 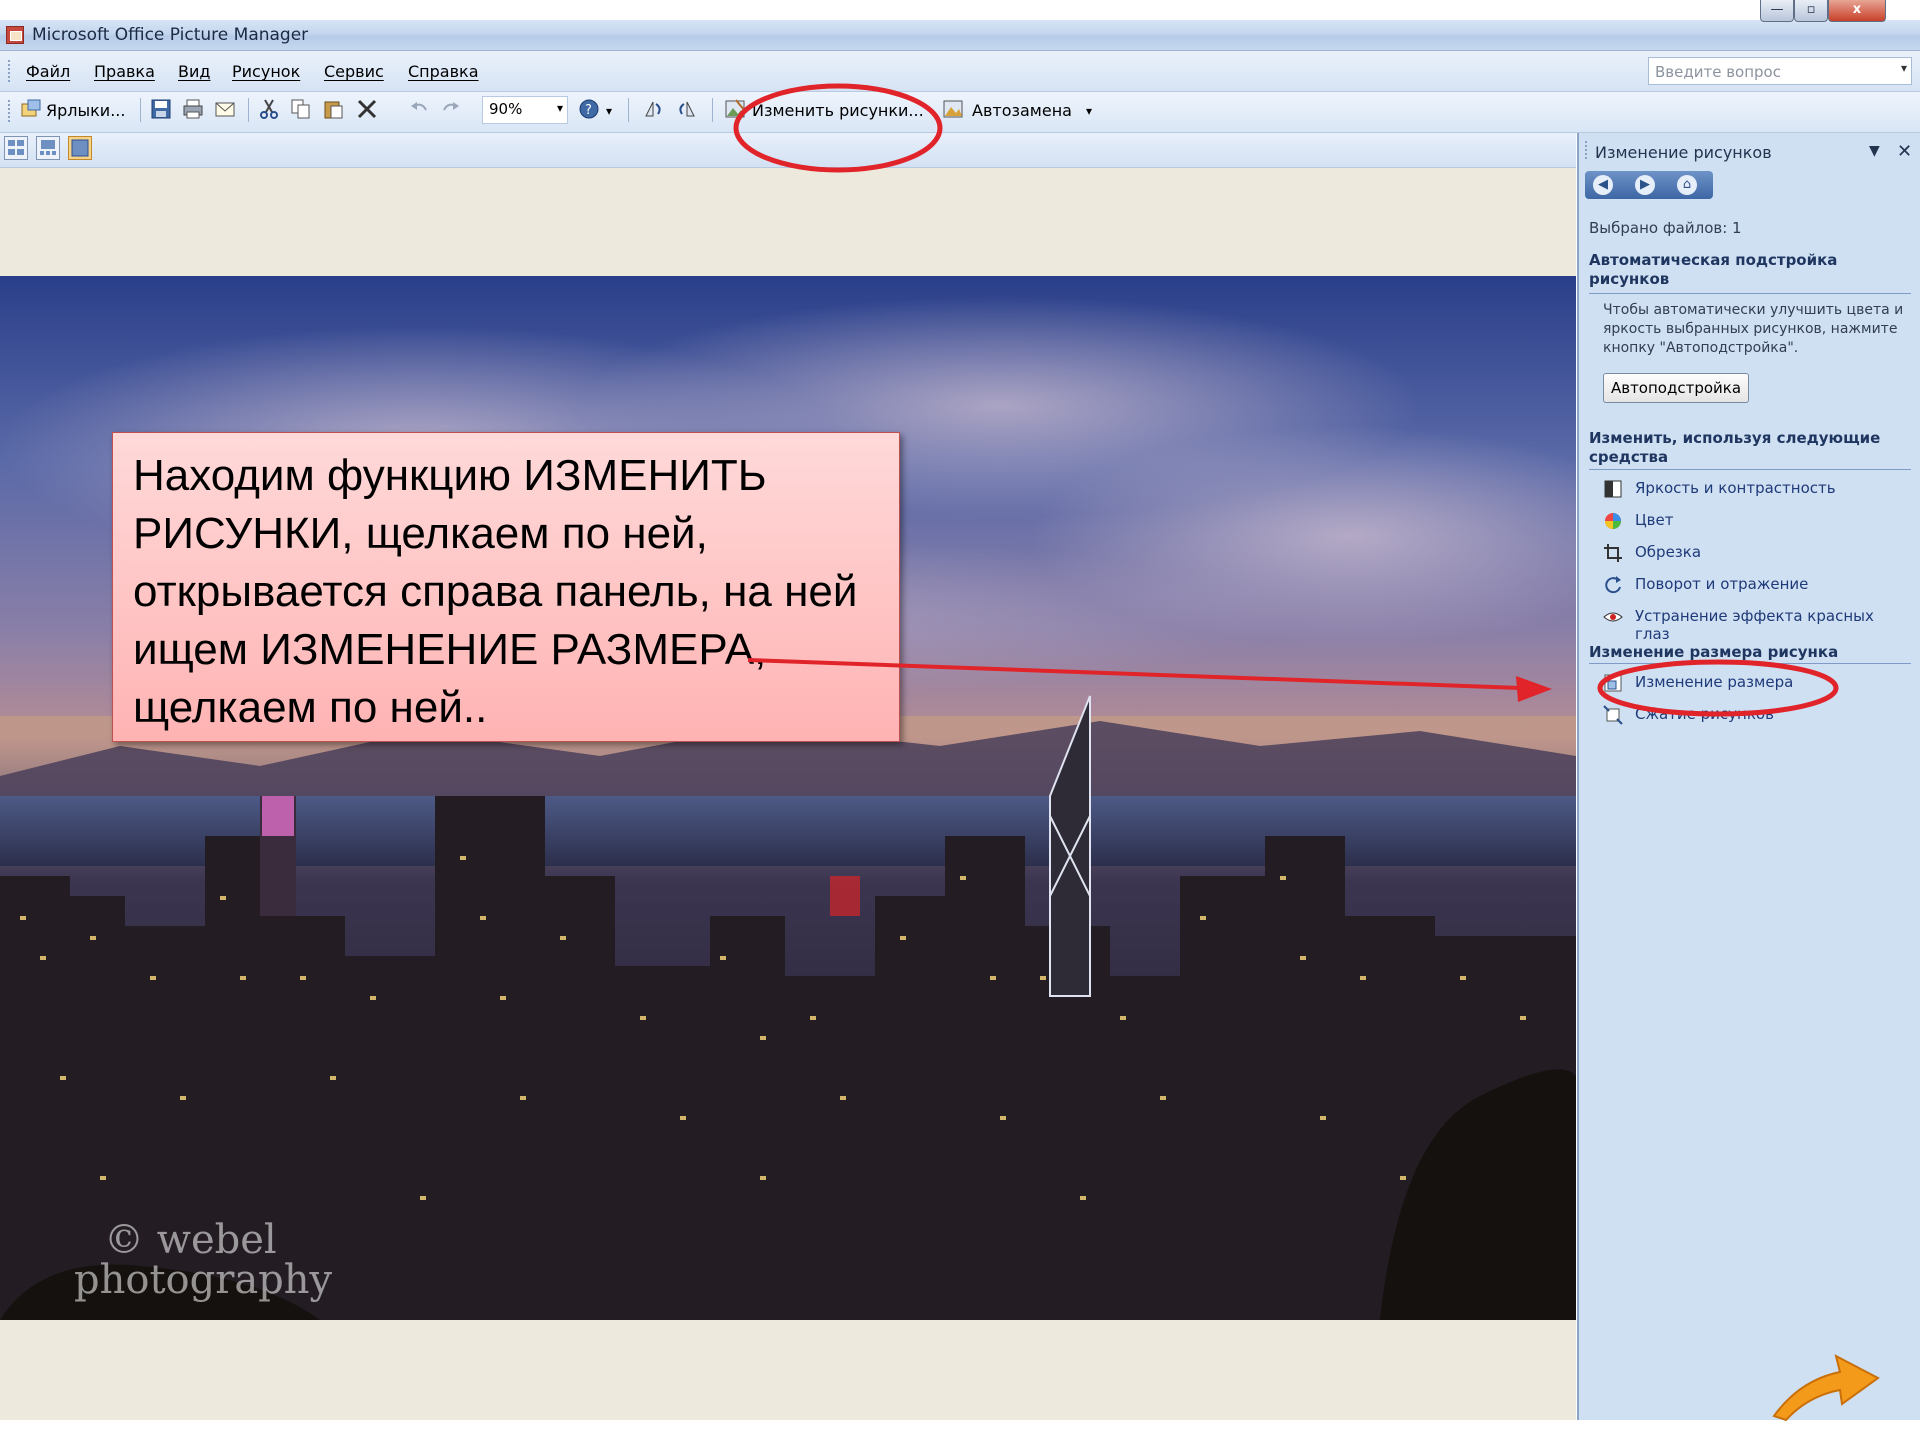 I want to click on resize-link-label: Изменение размера, so click(x=1714, y=682).